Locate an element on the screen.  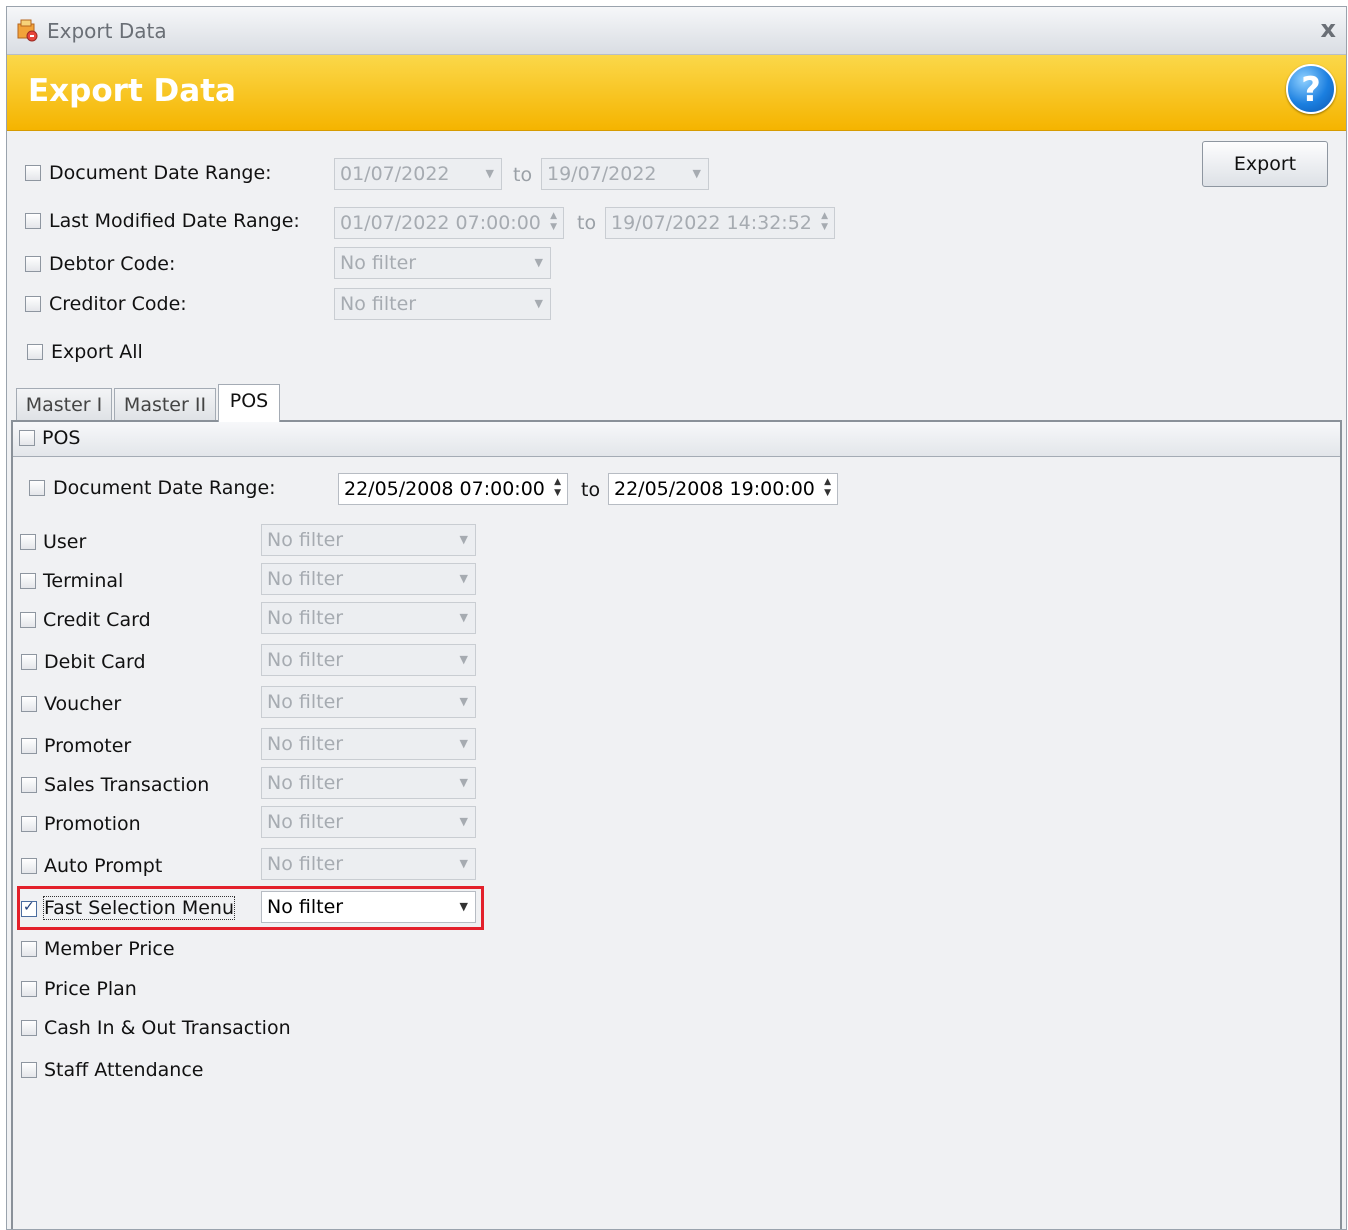
staff-attendance-checkbox is located at coordinates (29, 1070).